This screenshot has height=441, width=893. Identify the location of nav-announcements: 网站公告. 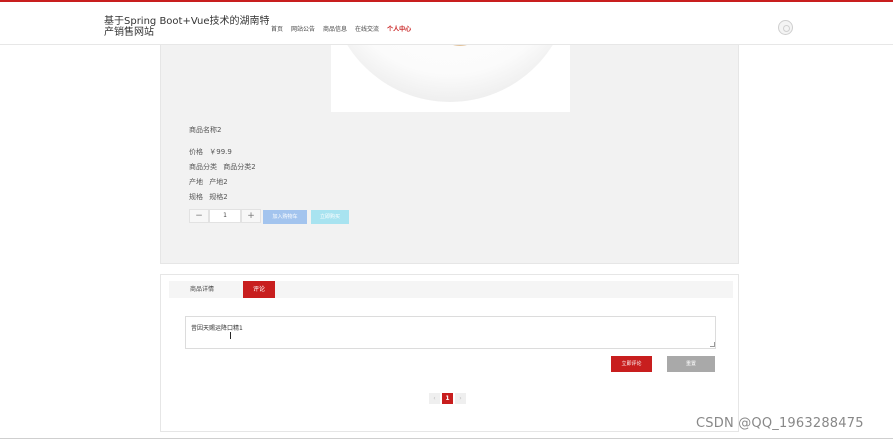
(303, 28).